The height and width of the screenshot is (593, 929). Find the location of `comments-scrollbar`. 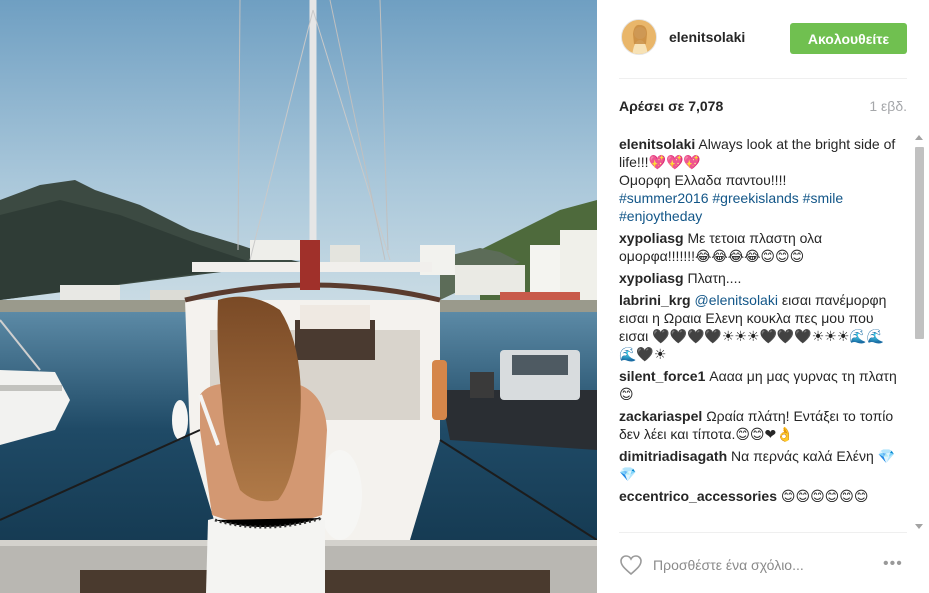

comments-scrollbar is located at coordinates (919, 332).